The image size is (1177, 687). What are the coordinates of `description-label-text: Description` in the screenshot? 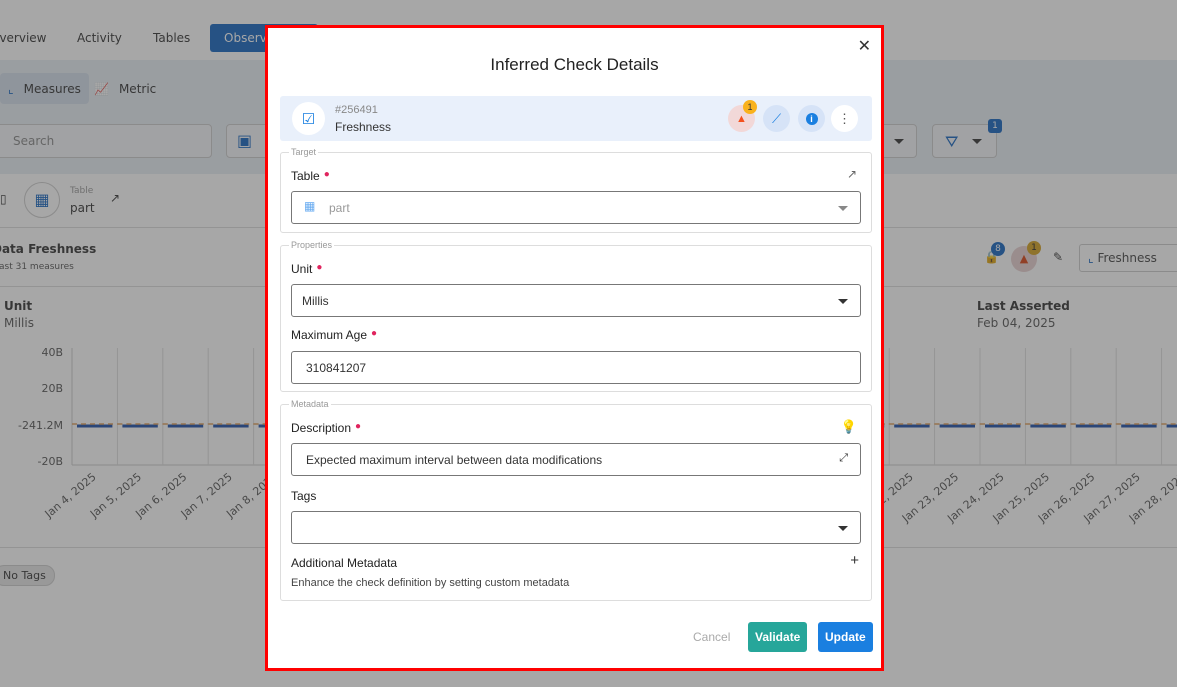 It's located at (321, 428).